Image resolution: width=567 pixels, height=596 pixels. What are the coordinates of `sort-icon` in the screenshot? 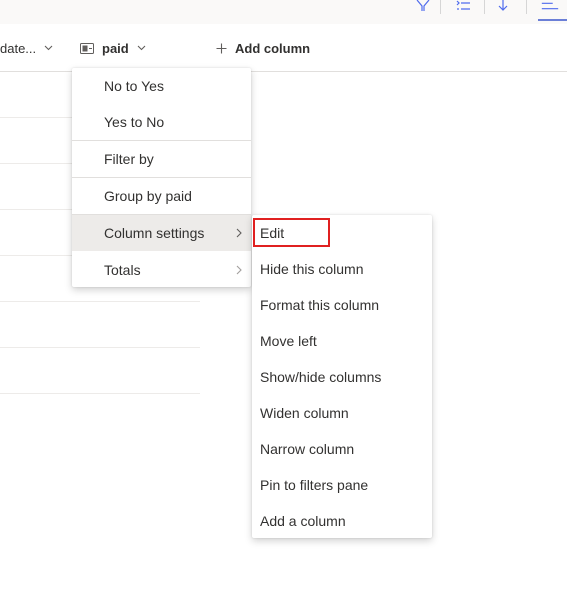 It's located at (503, 7).